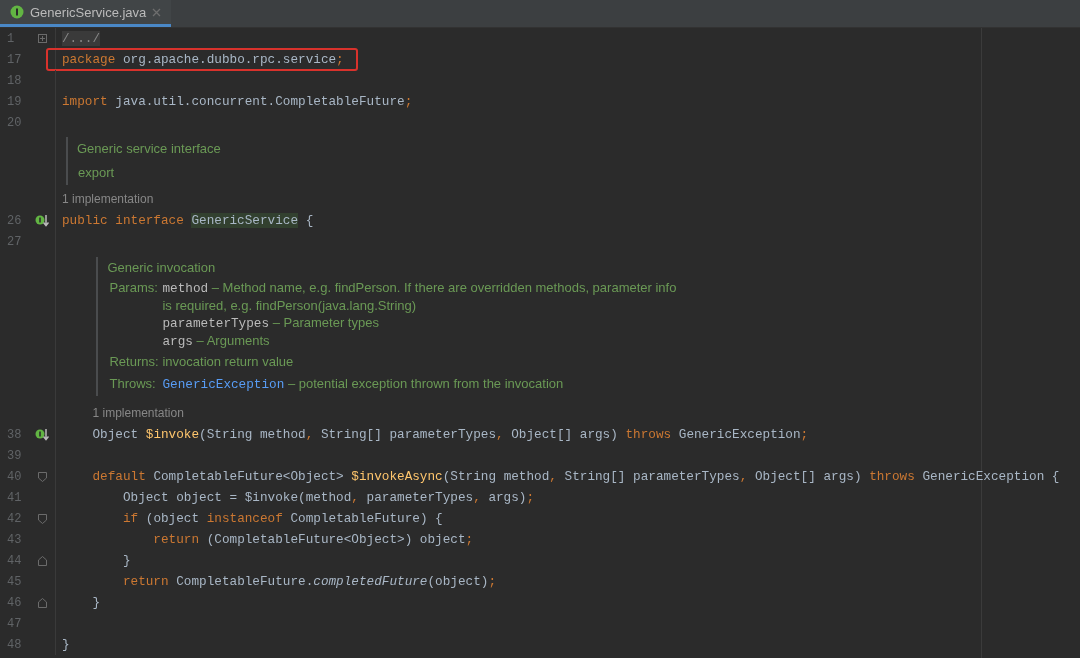  I want to click on line-number: 40, so click(14, 476).